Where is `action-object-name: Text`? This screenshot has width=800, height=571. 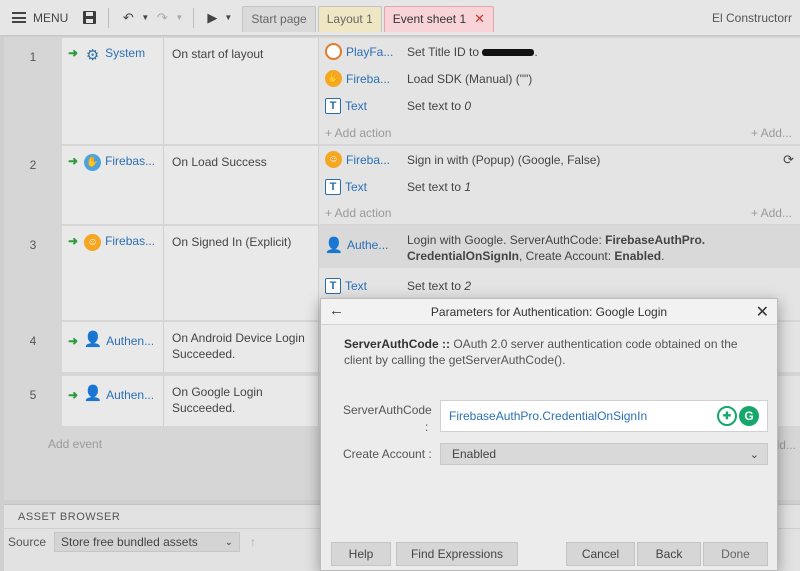 action-object-name: Text is located at coordinates (356, 186).